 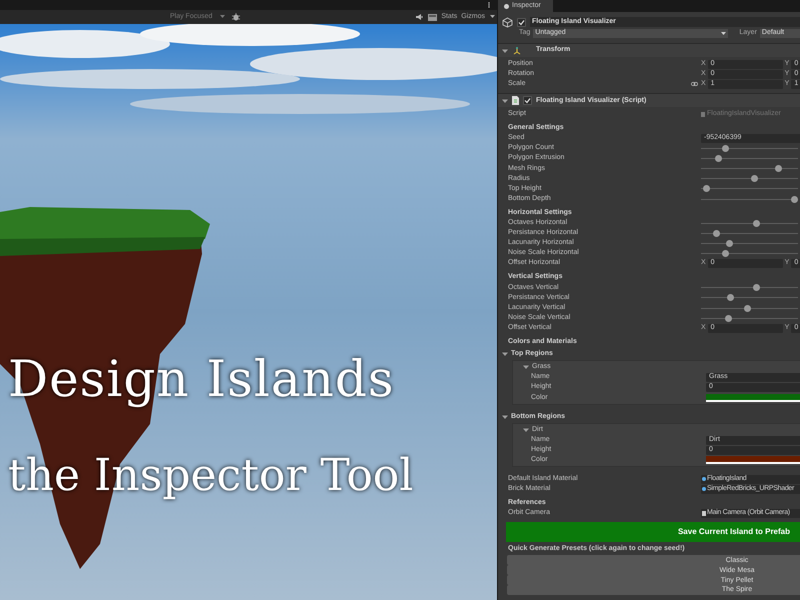 What do you see at coordinates (433, 17) in the screenshot?
I see `display-icon` at bounding box center [433, 17].